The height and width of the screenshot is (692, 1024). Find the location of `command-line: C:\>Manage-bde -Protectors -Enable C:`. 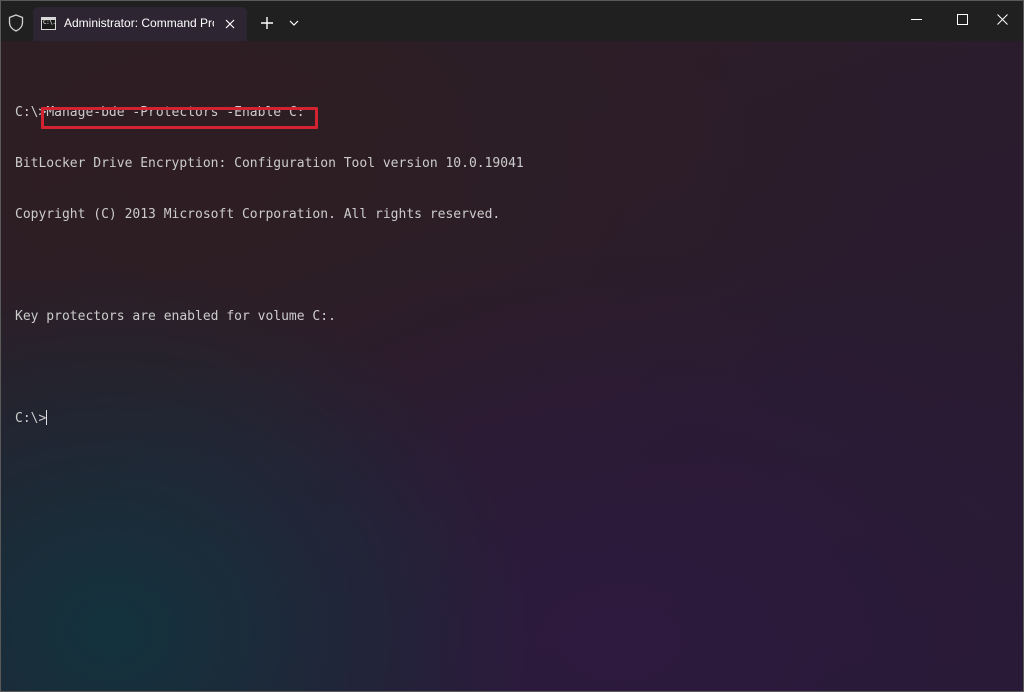

command-line: C:\>Manage-bde -Protectors -Enable C: is located at coordinates (269, 112).